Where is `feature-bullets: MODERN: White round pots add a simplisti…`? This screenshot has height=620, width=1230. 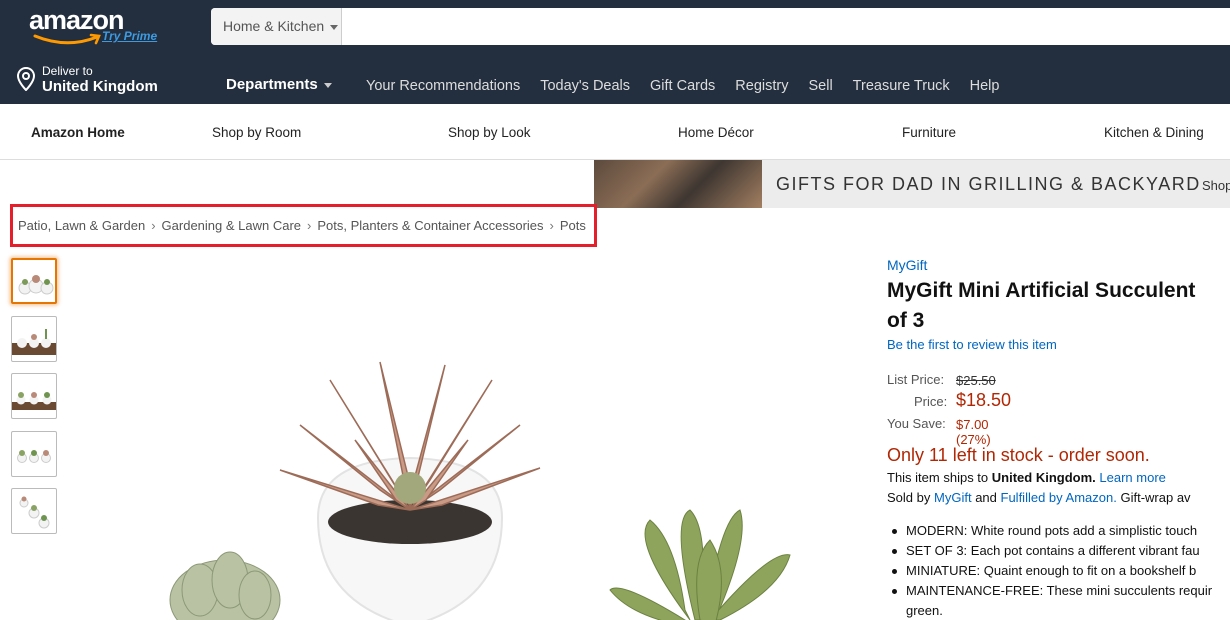
feature-bullets: MODERN: White round pots add a simplisti… is located at coordinates (1061, 570).